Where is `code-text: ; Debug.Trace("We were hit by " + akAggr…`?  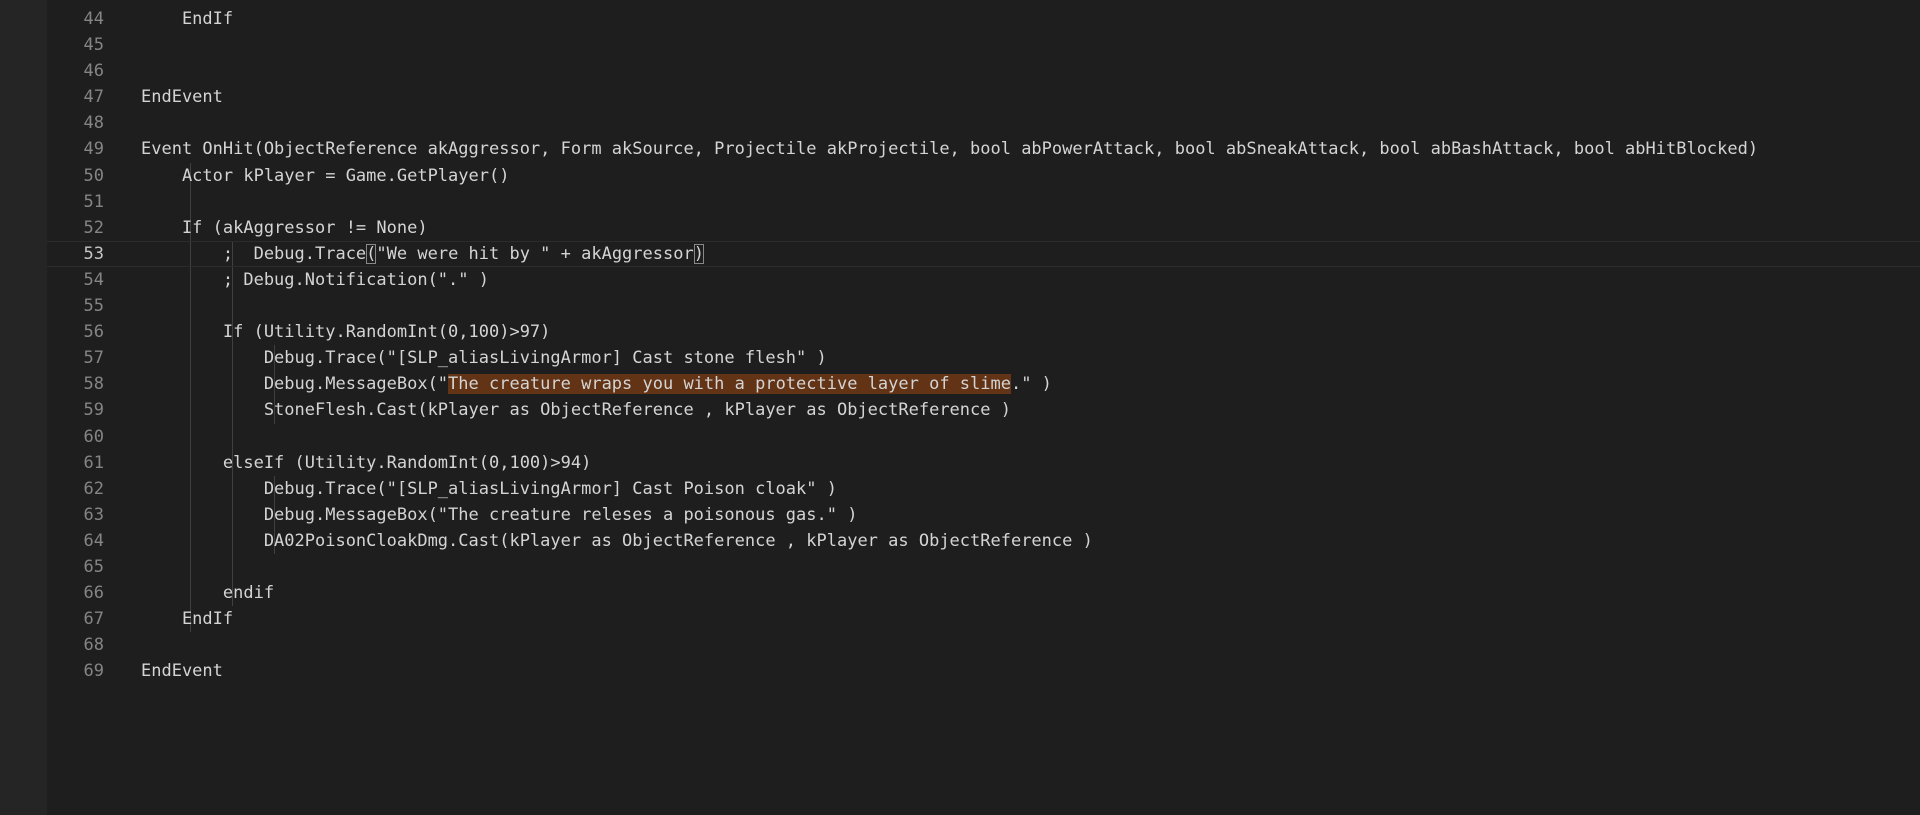
code-text: ; Debug.Trace("We were hit by " + akAggr… is located at coordinates (422, 254).